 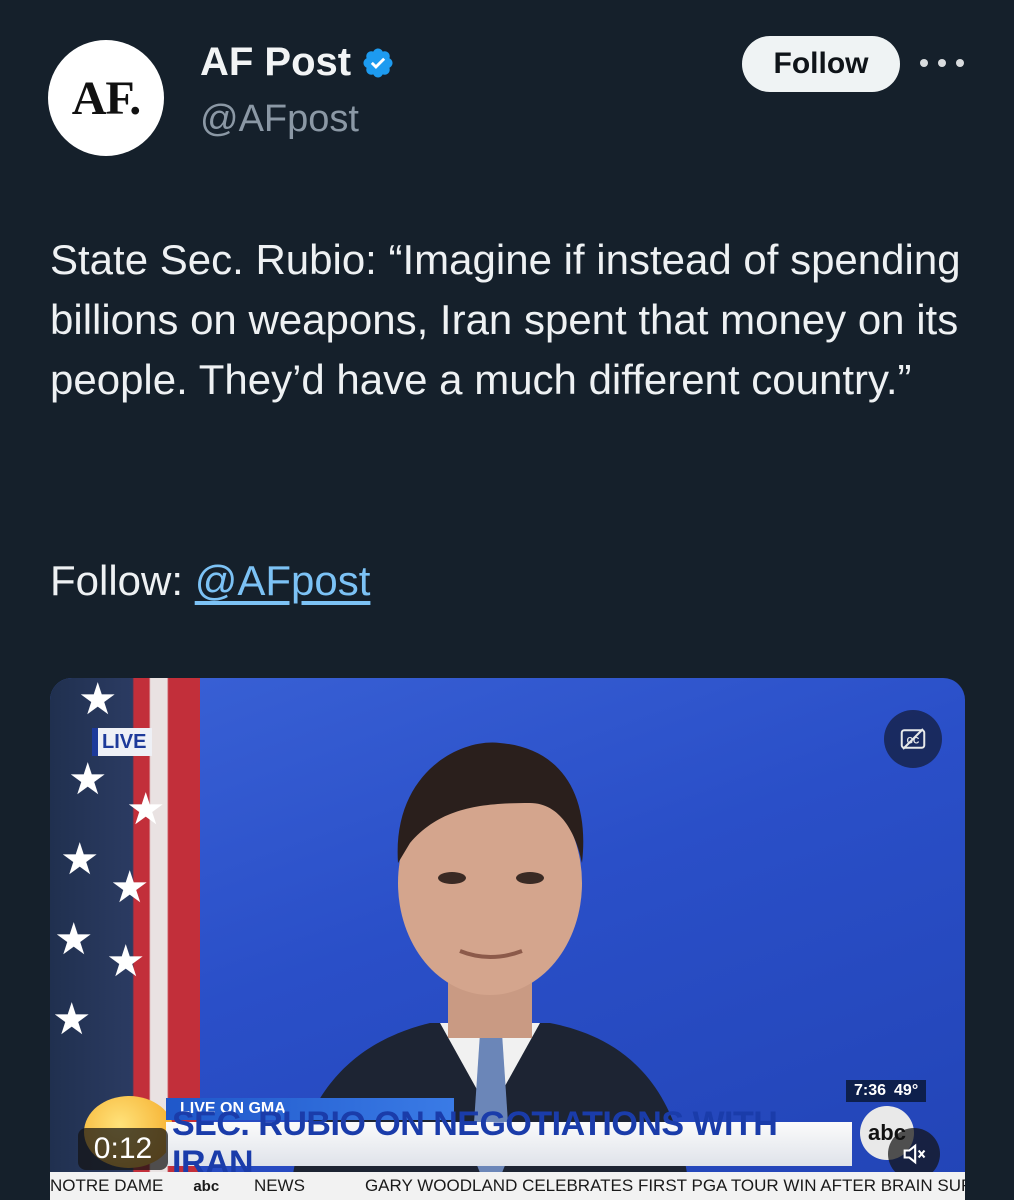 What do you see at coordinates (107, 1185) in the screenshot?
I see `ticker-item: NOTRE DAME` at bounding box center [107, 1185].